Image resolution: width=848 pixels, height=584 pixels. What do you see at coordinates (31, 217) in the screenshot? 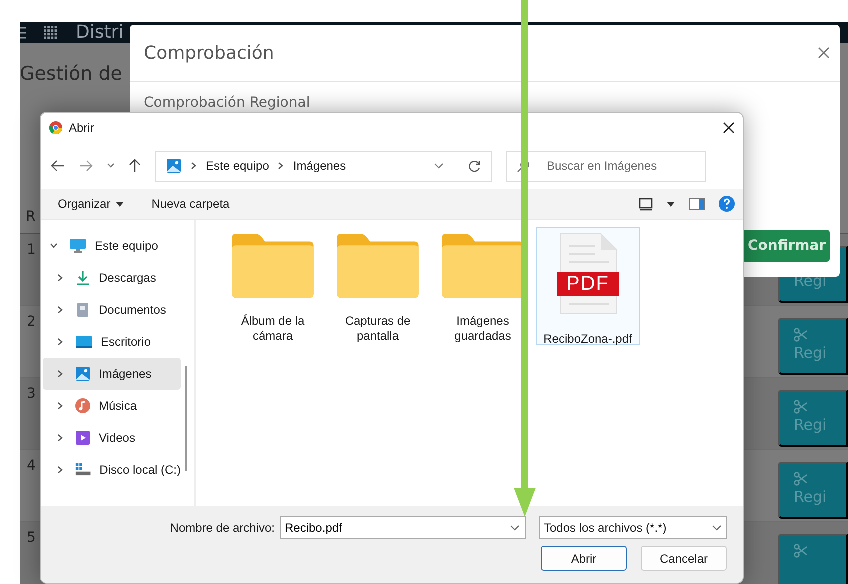
I see `column-header: R` at bounding box center [31, 217].